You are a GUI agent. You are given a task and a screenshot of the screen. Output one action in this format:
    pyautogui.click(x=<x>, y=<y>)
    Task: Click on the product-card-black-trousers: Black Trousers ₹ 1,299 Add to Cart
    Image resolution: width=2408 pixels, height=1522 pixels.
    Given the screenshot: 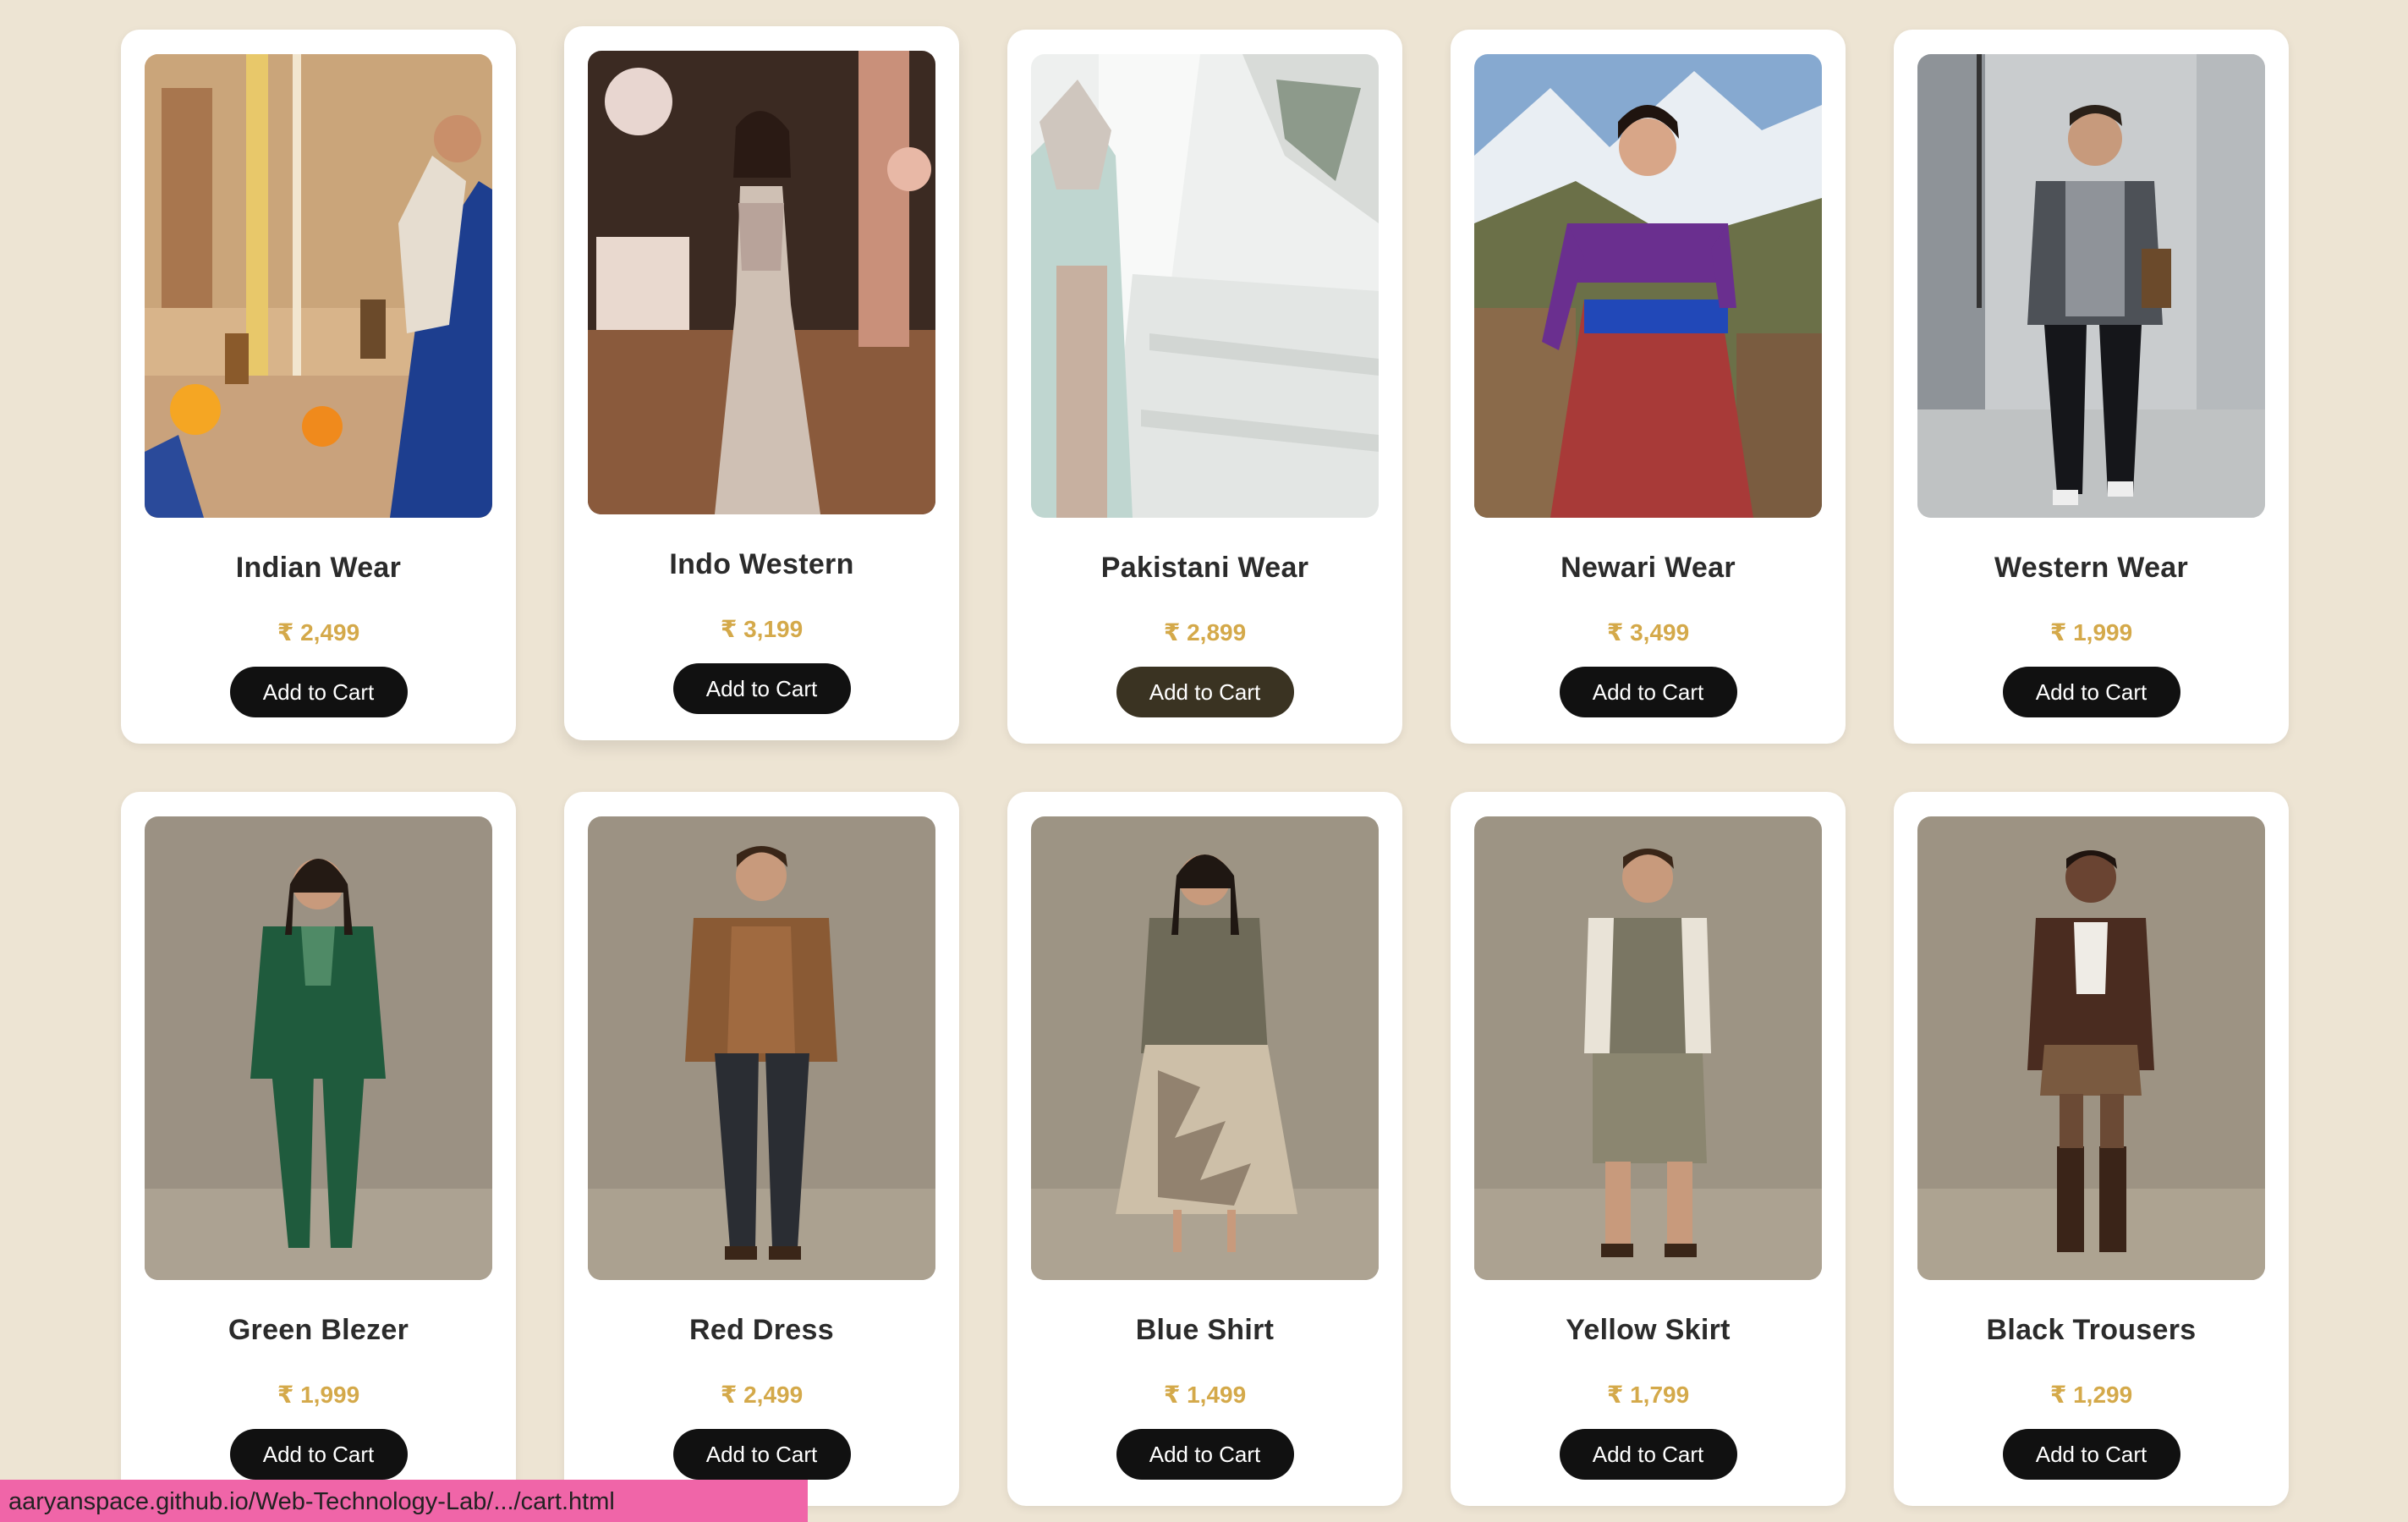 What is the action you would take?
    pyautogui.click(x=2091, y=1149)
    